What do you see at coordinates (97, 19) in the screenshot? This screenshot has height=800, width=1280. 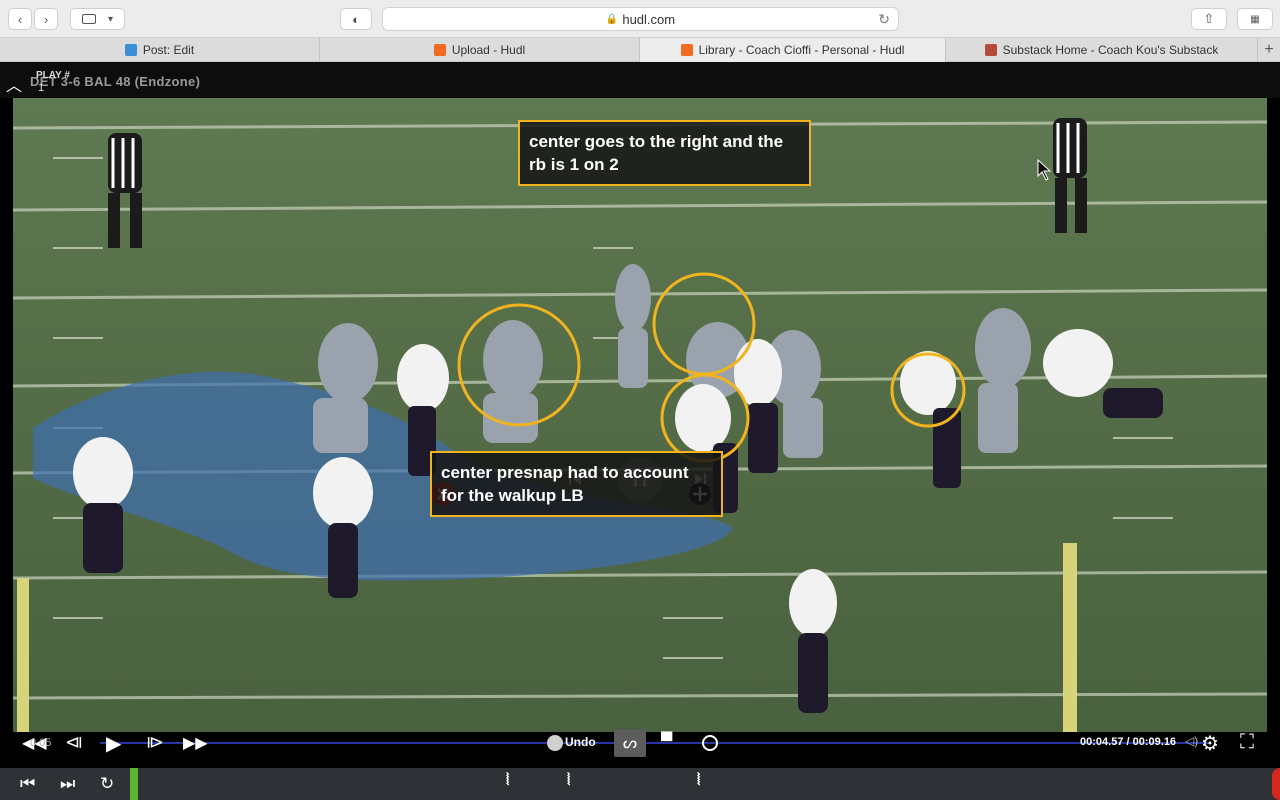 I see `sidebar-button: ▾` at bounding box center [97, 19].